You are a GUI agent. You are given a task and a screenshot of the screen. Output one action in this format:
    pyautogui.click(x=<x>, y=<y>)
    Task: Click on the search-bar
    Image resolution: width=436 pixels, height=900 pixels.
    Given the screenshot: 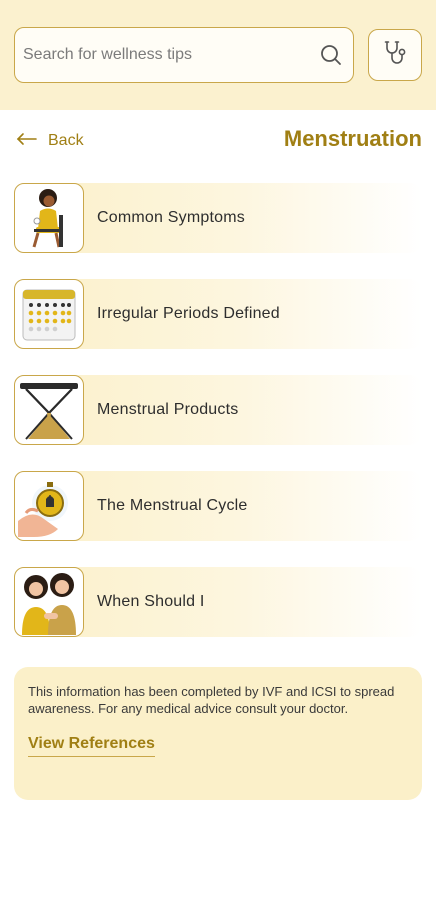 What is the action you would take?
    pyautogui.click(x=184, y=55)
    